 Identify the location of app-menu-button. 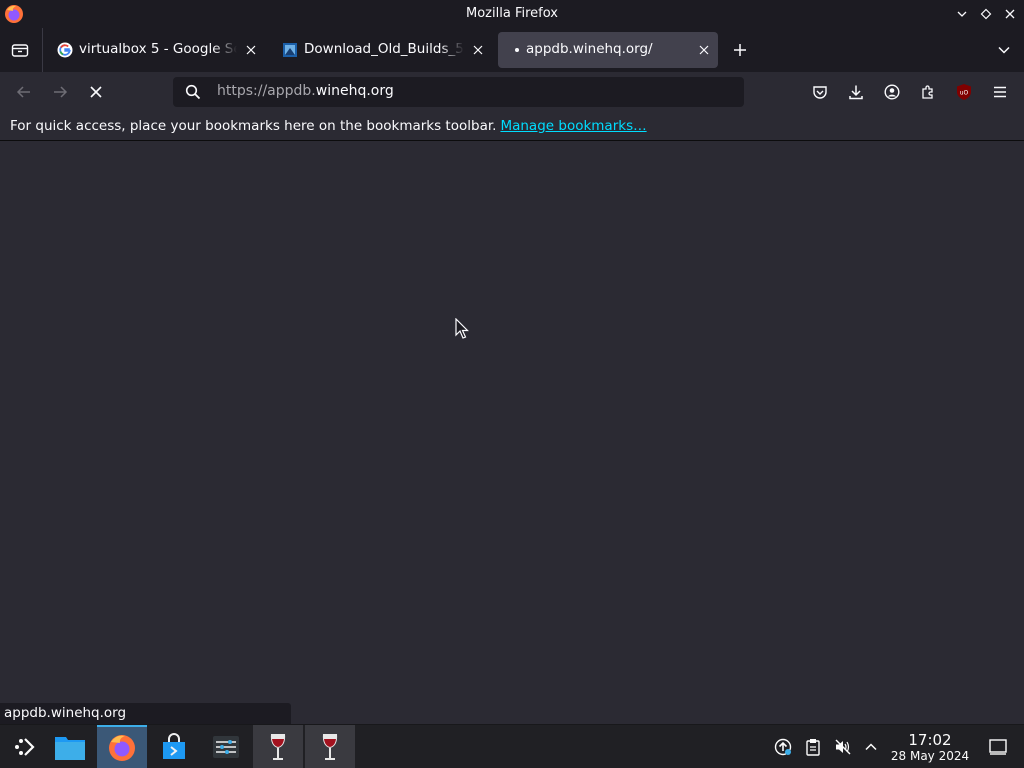
(1000, 92).